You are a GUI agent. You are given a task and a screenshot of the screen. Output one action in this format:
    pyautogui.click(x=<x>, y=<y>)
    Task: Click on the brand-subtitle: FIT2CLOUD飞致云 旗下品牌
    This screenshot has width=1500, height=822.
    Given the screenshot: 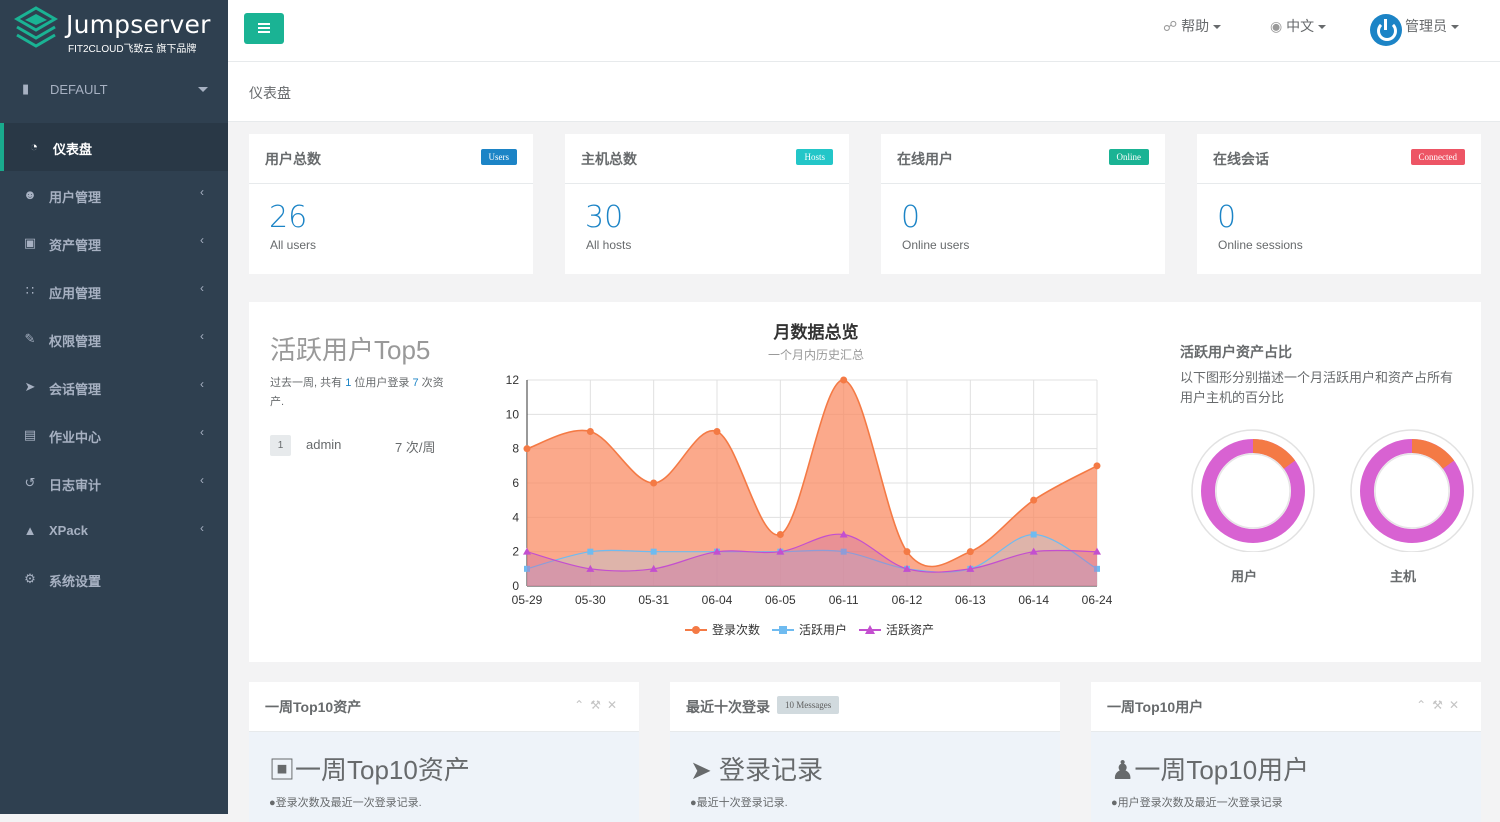 What is the action you would take?
    pyautogui.click(x=132, y=49)
    